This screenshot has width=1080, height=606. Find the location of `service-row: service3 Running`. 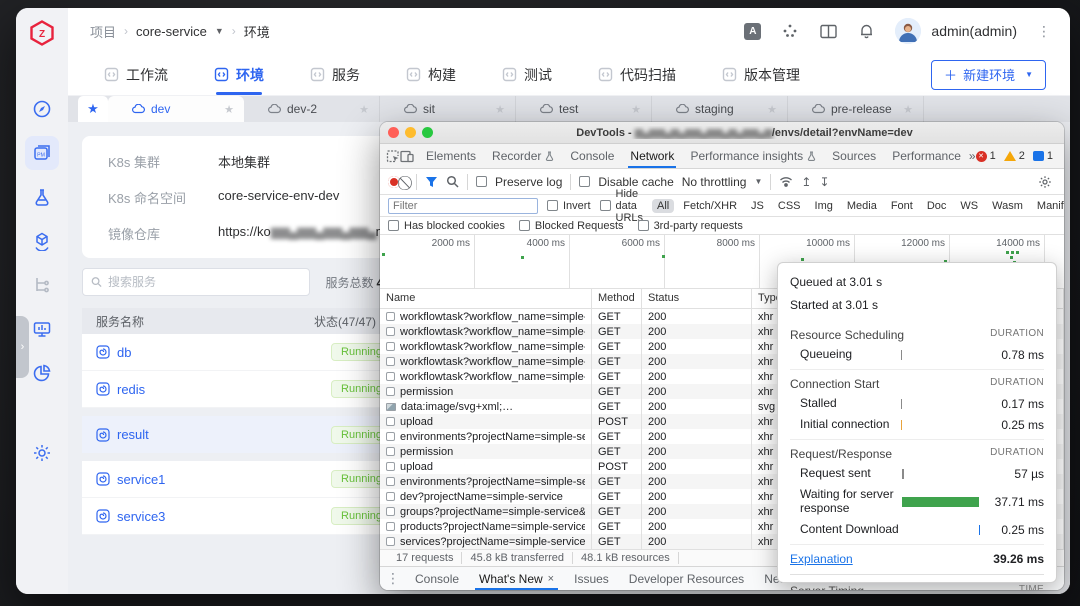

service-row: service3 Running is located at coordinates (244, 516).